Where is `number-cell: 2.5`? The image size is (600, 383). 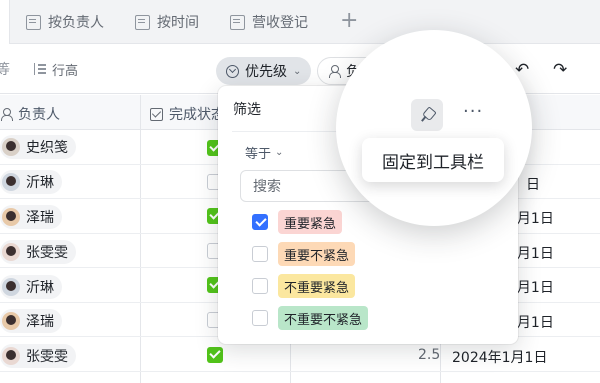 number-cell: 2.5 is located at coordinates (429, 355).